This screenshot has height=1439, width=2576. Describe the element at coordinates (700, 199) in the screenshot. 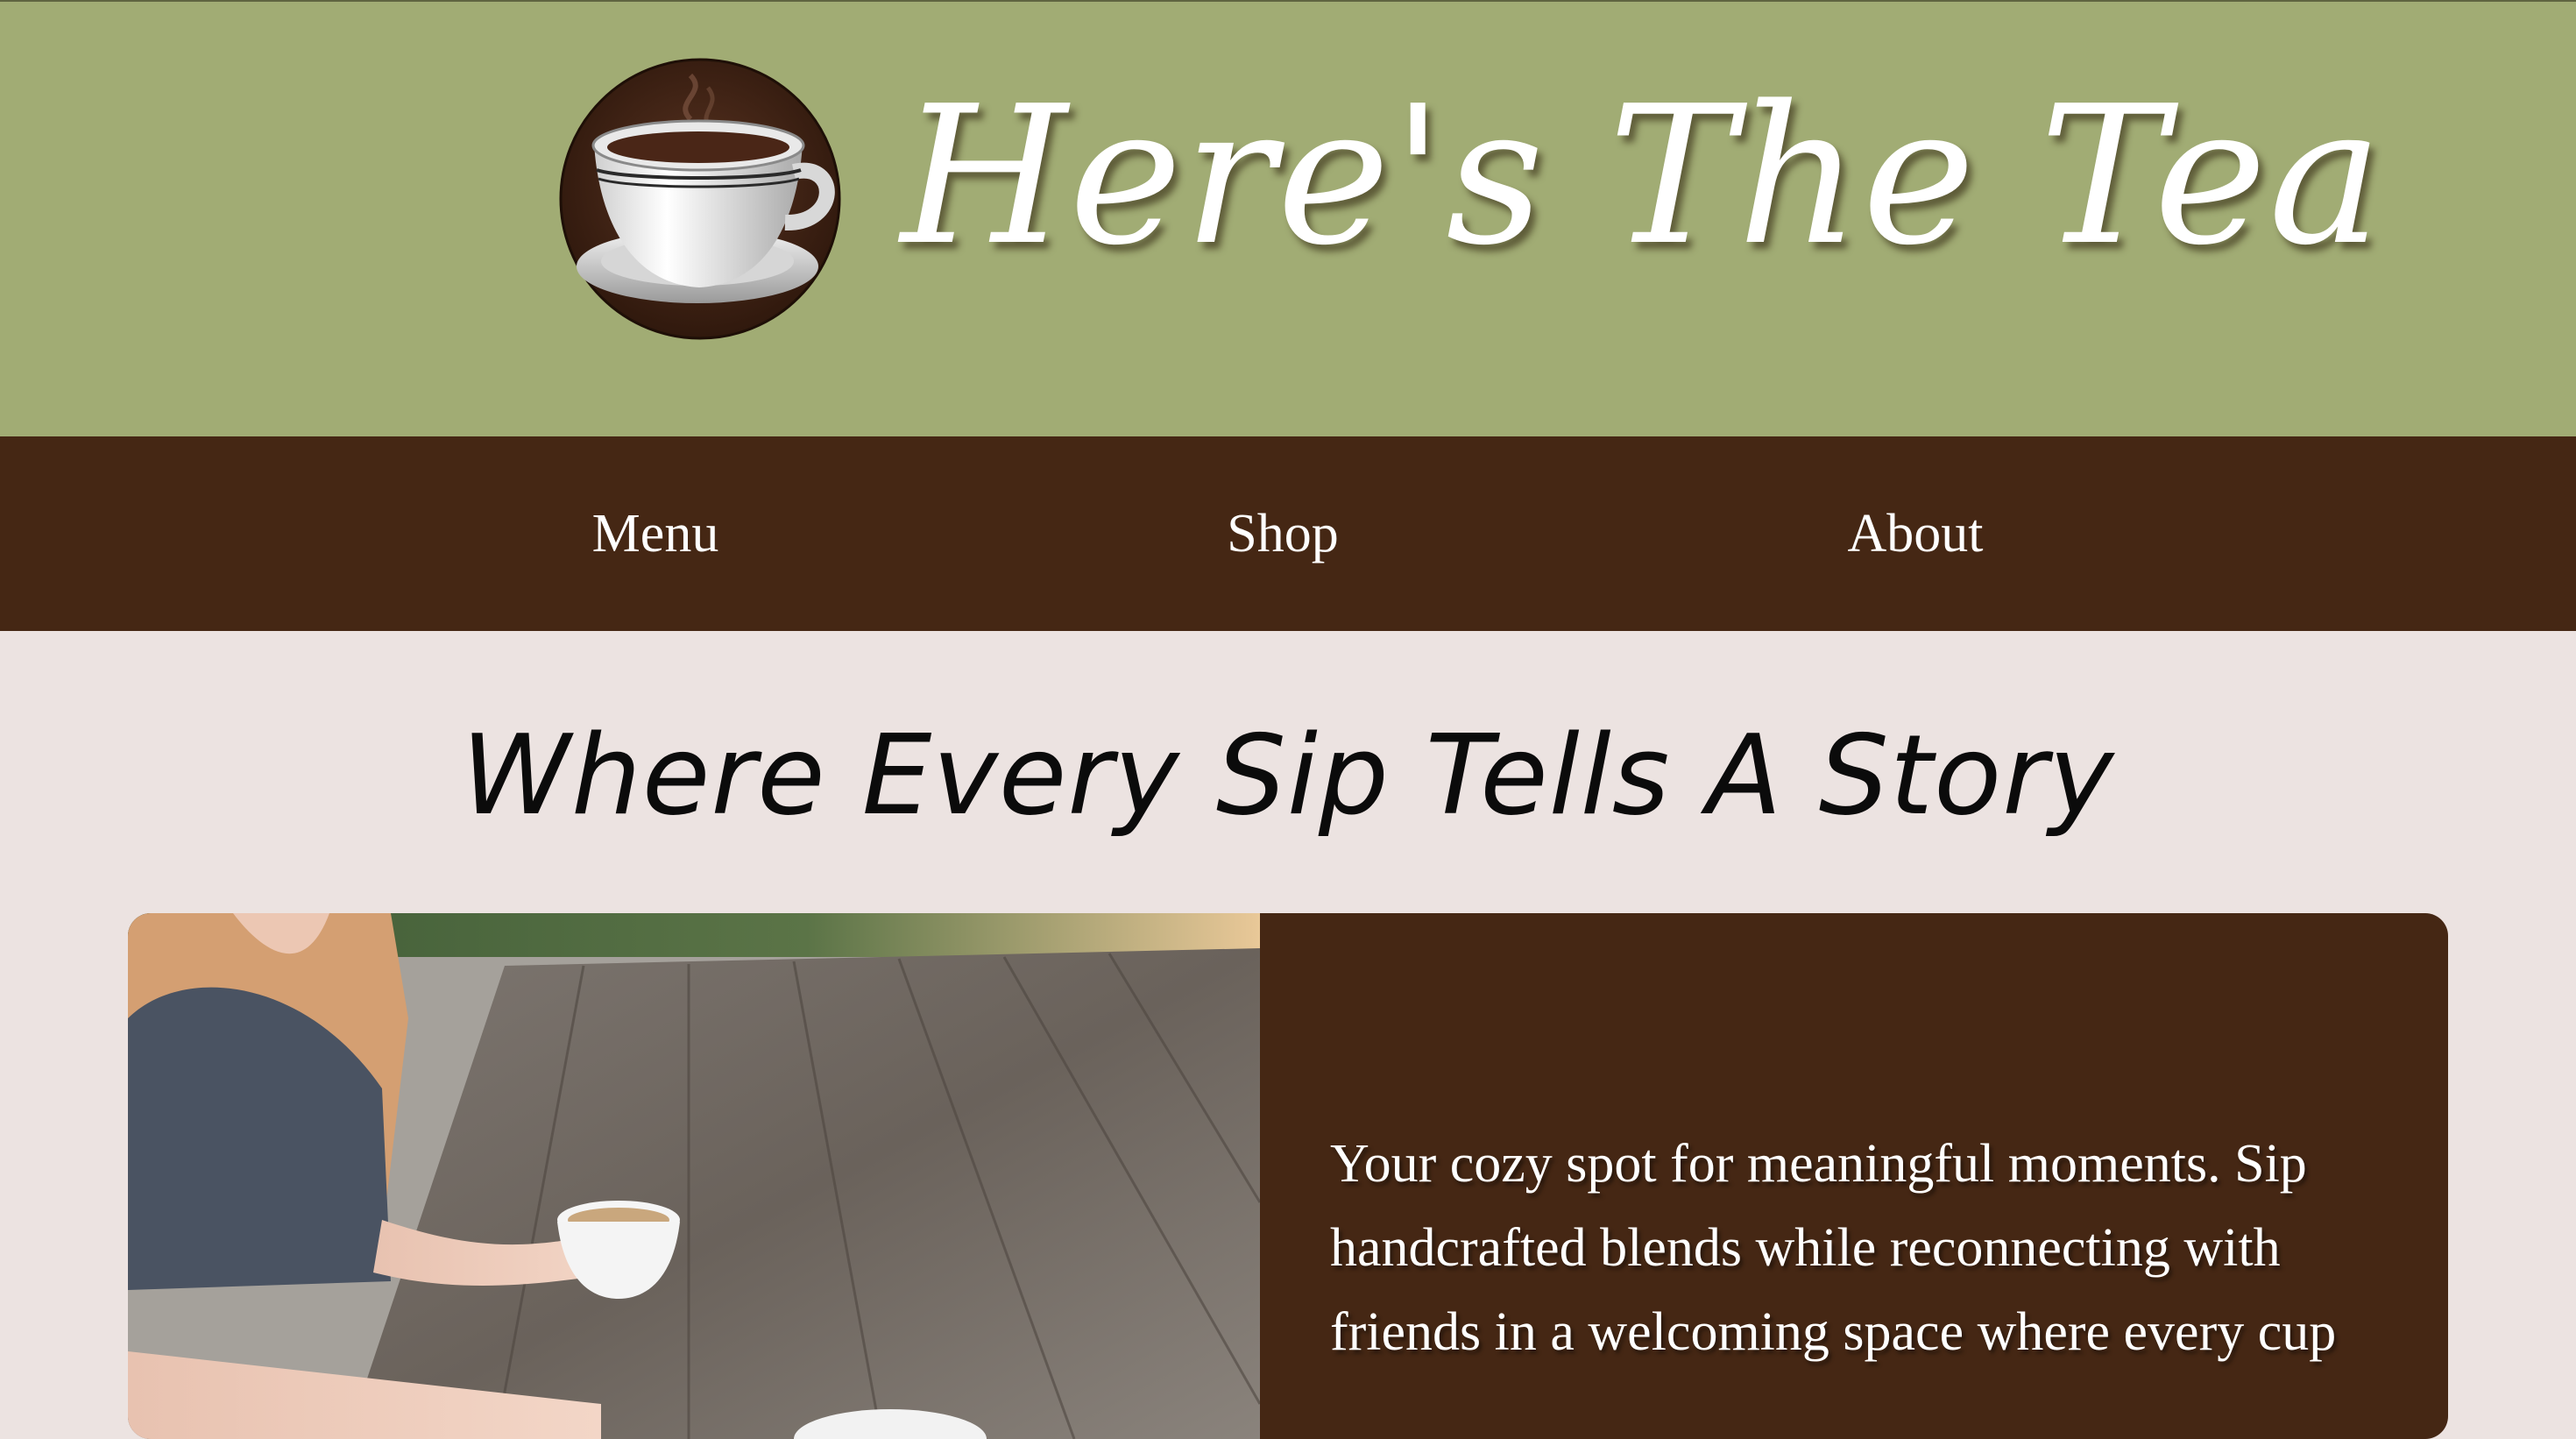

I see `tea-cup-icon` at that location.